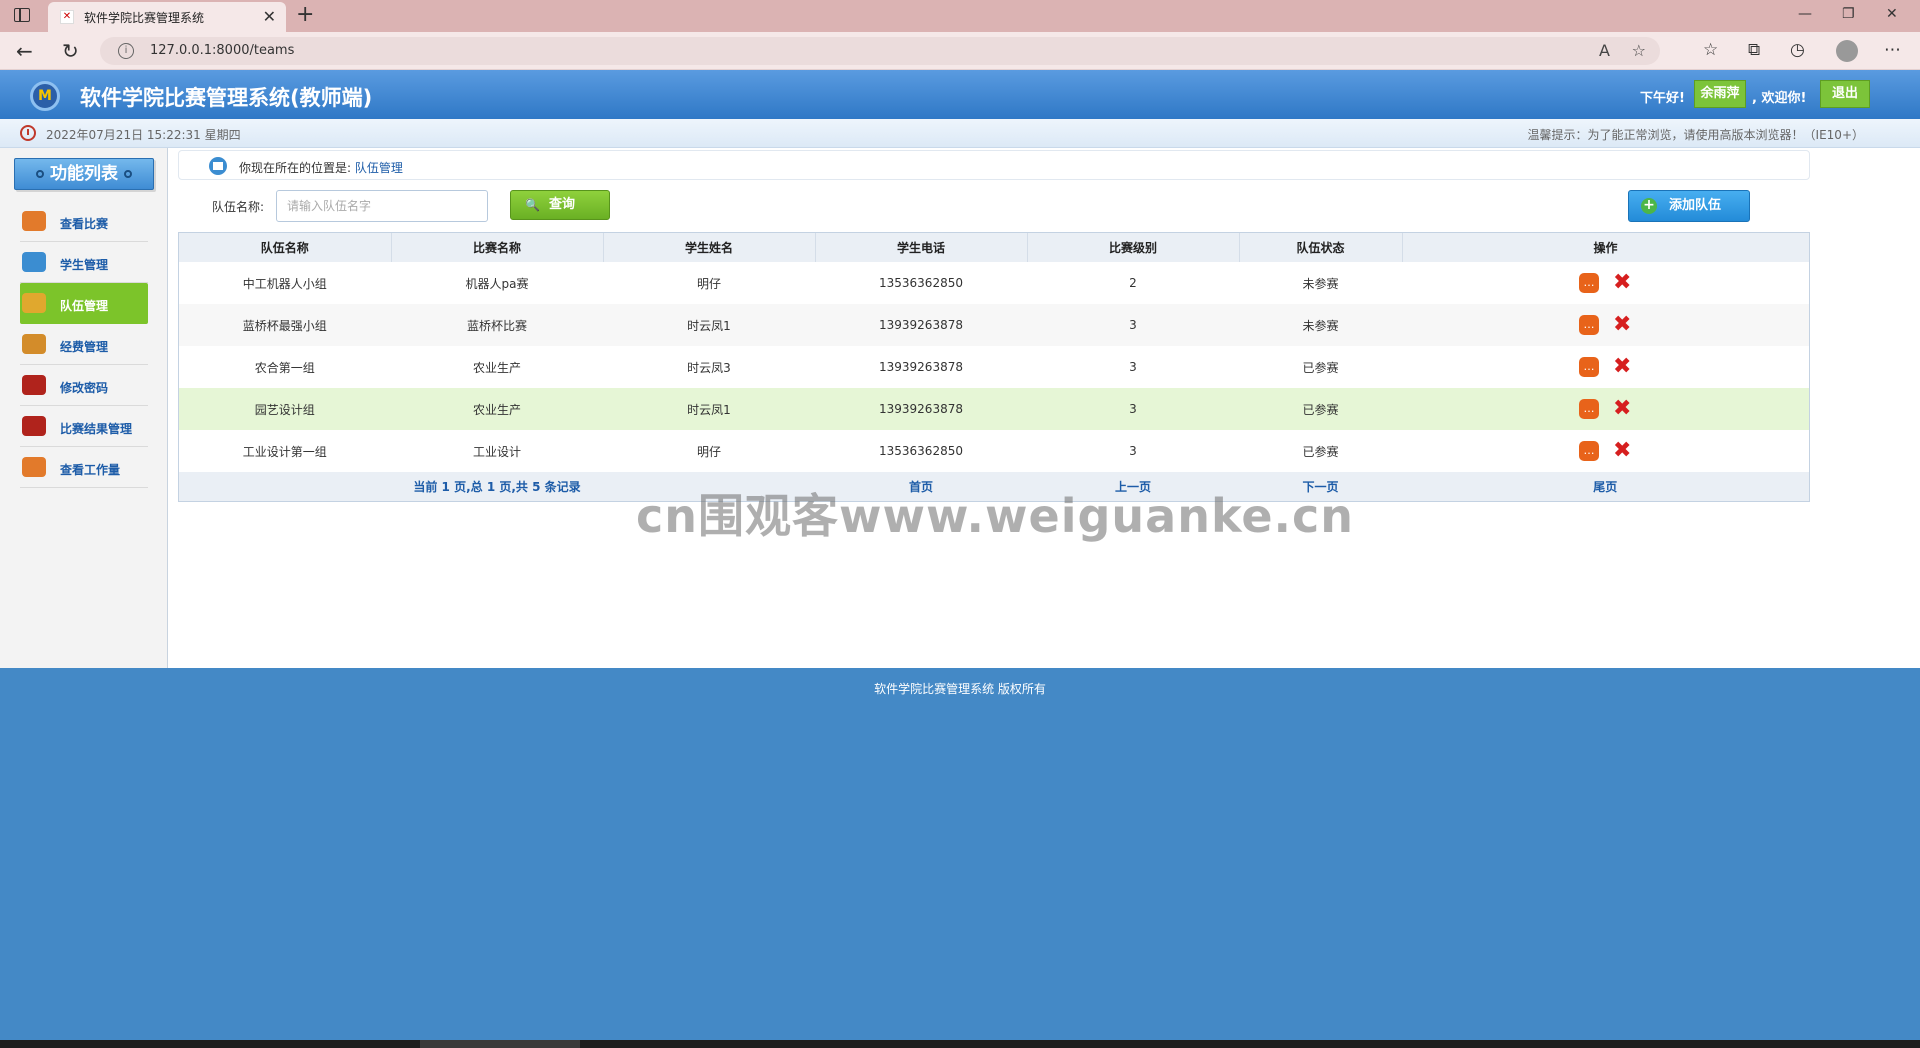 The height and width of the screenshot is (1048, 1920). Describe the element at coordinates (84, 221) in the screenshot. I see `sidebar-item-0: 查看比赛` at that location.